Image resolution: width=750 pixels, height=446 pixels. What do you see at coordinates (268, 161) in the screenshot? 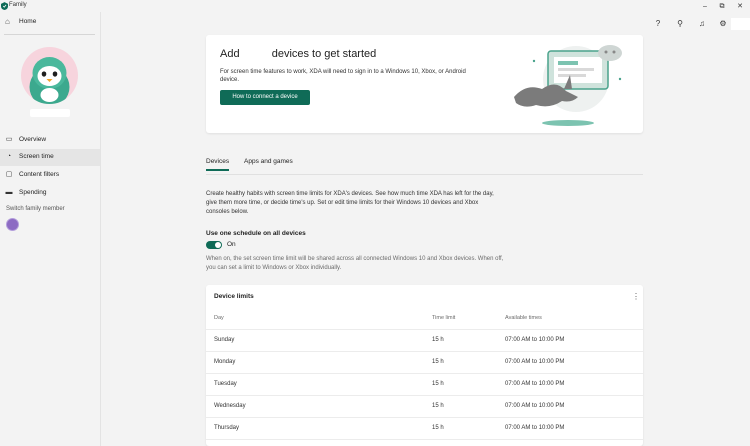
I see `tab-apps-and-games: Apps and games` at bounding box center [268, 161].